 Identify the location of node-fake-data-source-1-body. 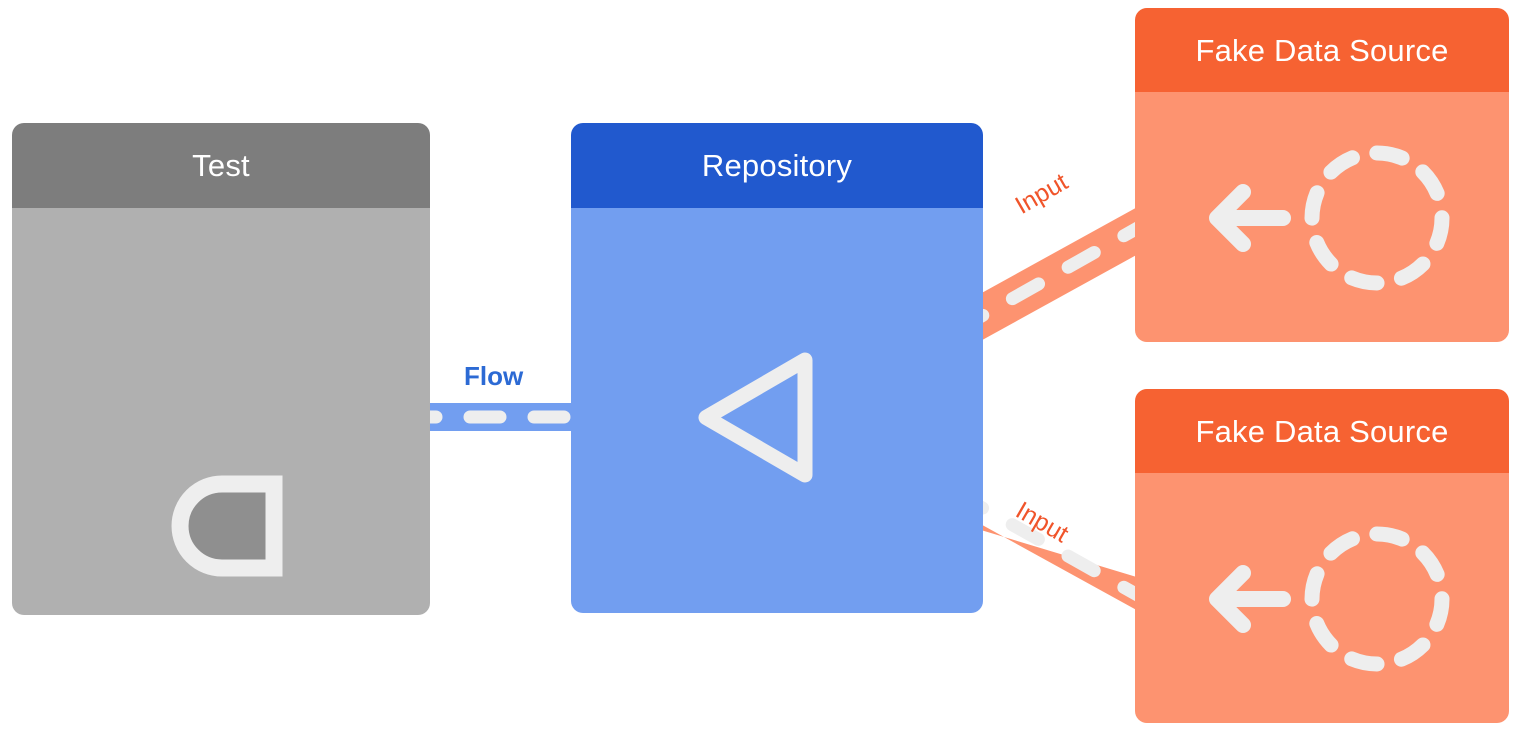
(1322, 217).